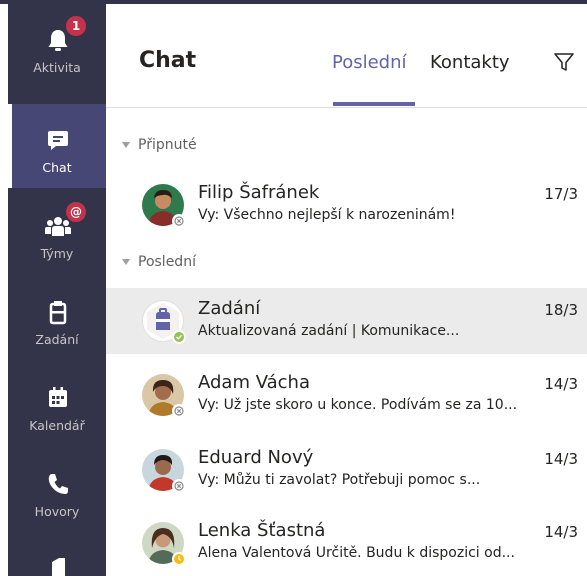 The image size is (587, 576). What do you see at coordinates (58, 140) in the screenshot?
I see `chat-icon` at bounding box center [58, 140].